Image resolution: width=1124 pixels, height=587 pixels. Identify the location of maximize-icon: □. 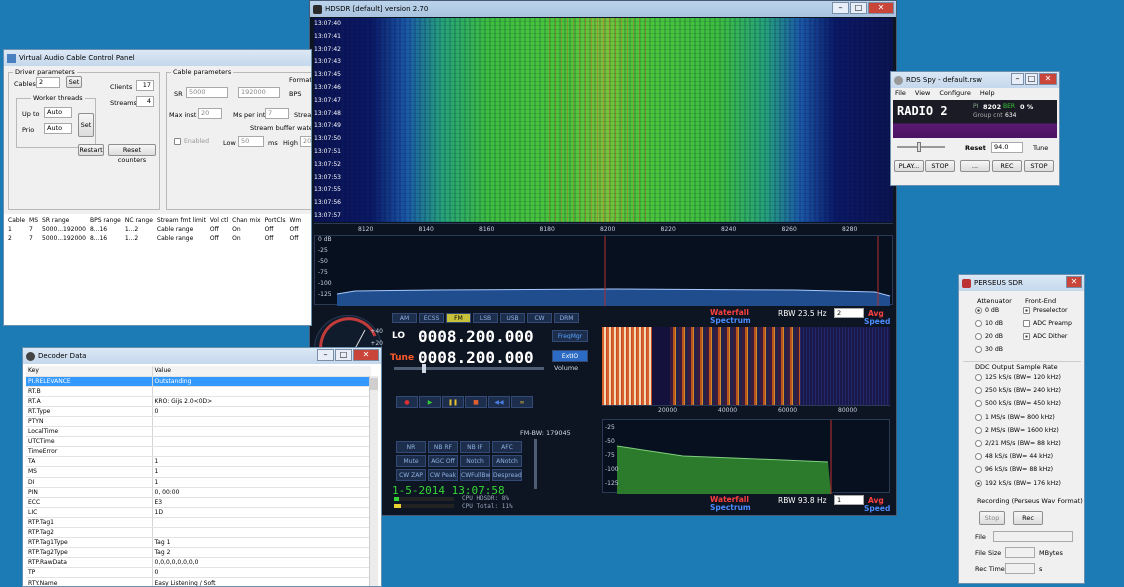
(858, 8).